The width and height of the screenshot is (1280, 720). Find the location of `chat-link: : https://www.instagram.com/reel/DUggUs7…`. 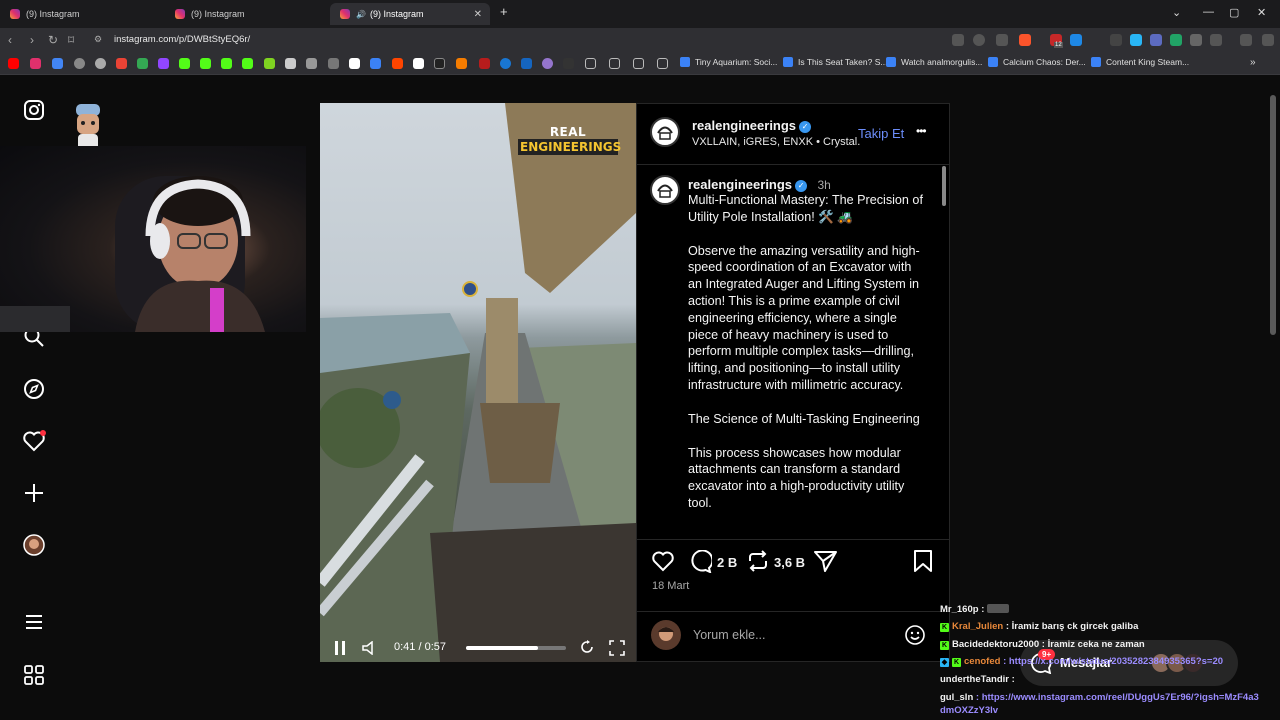

chat-link: : https://www.instagram.com/reel/DUggUs7… is located at coordinates (1099, 704).